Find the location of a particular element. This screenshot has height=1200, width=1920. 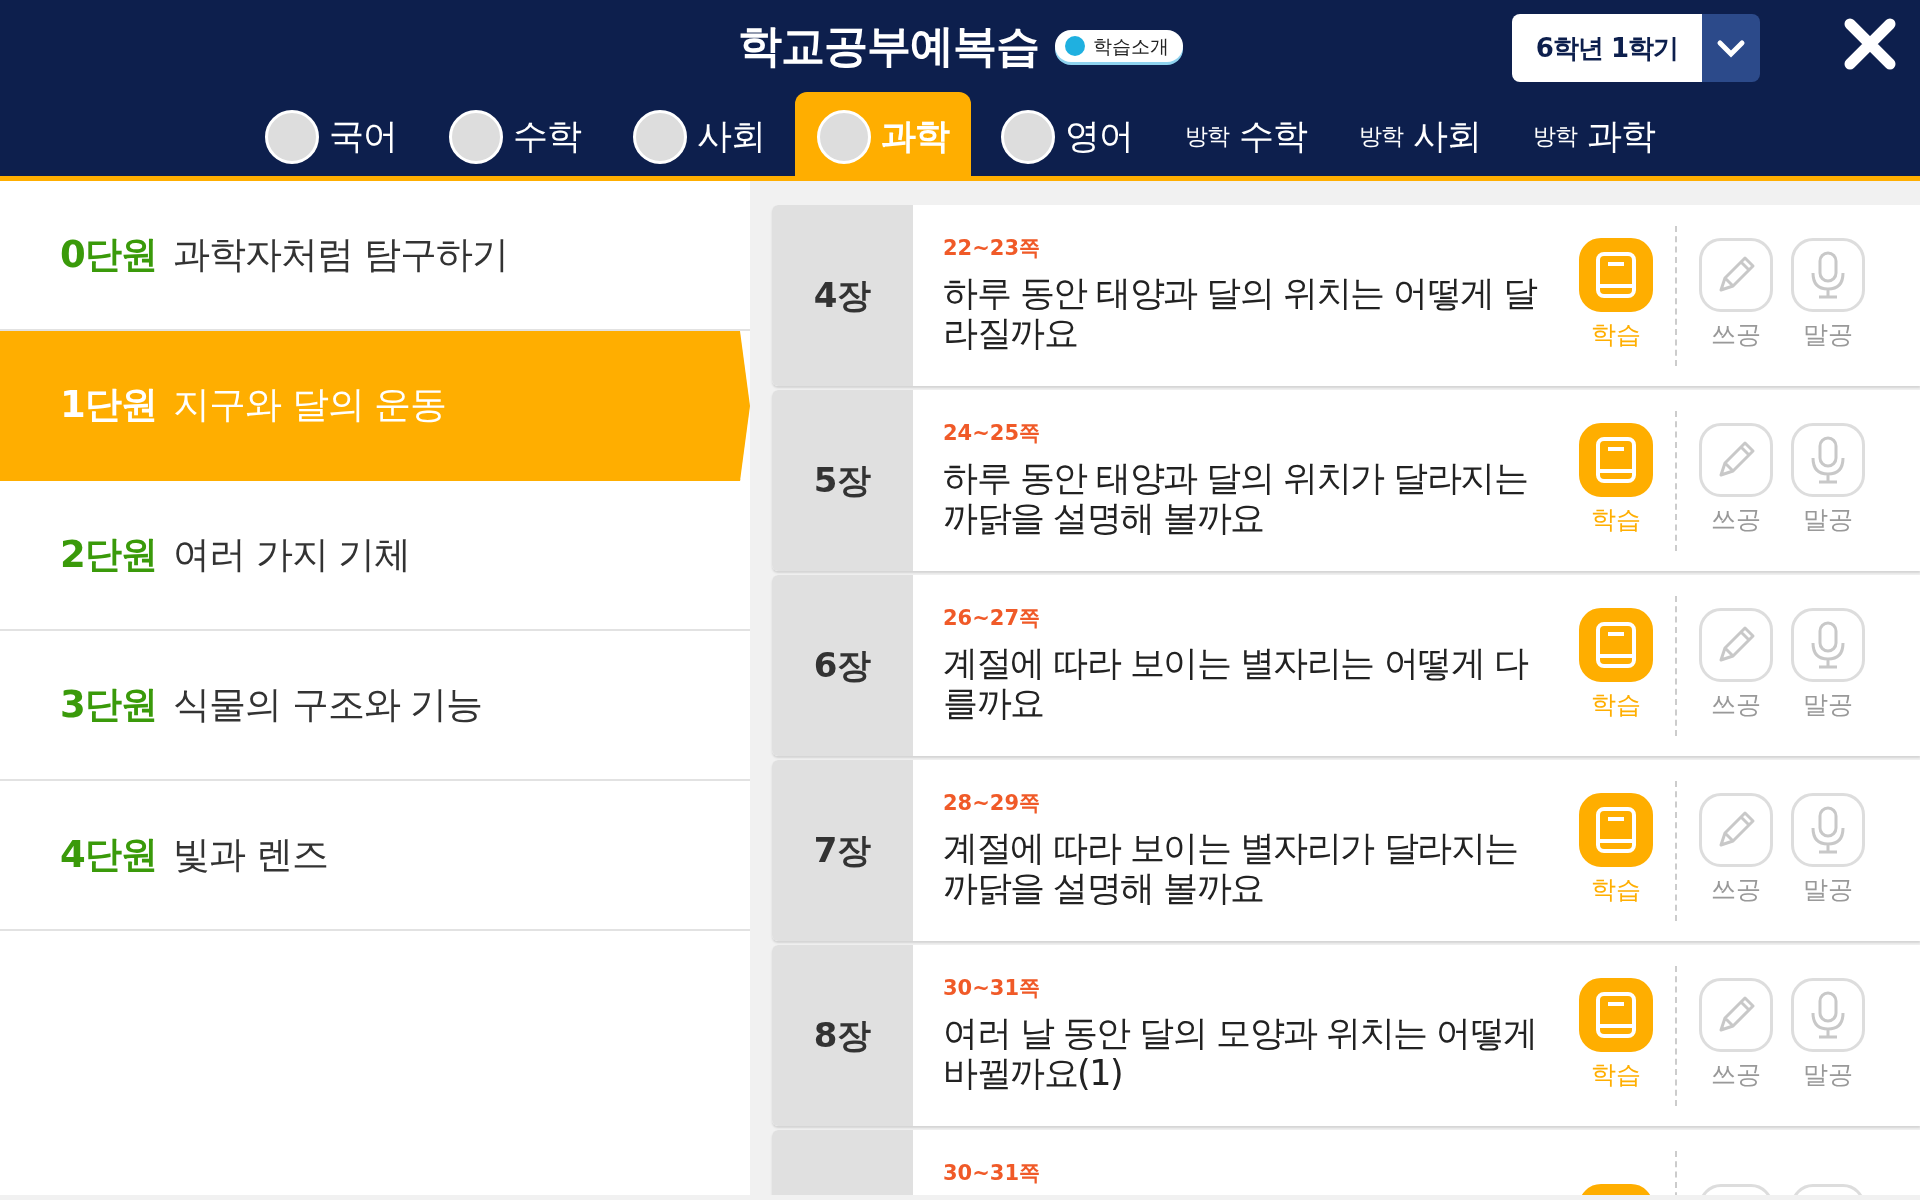

intro-button: 학습소개 is located at coordinates (1118, 46).